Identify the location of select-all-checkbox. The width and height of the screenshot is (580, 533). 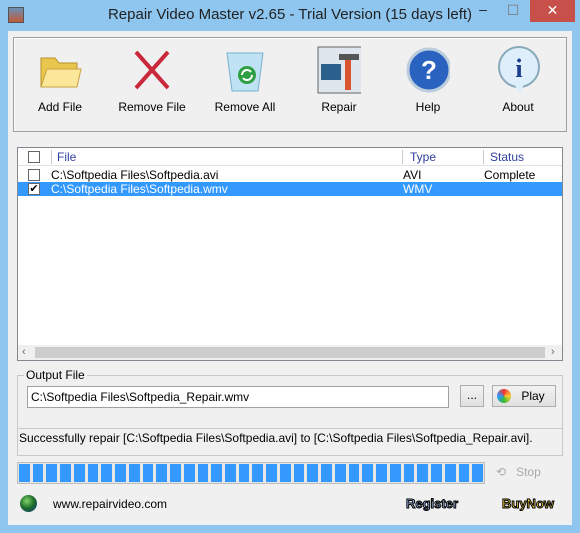
(34, 157).